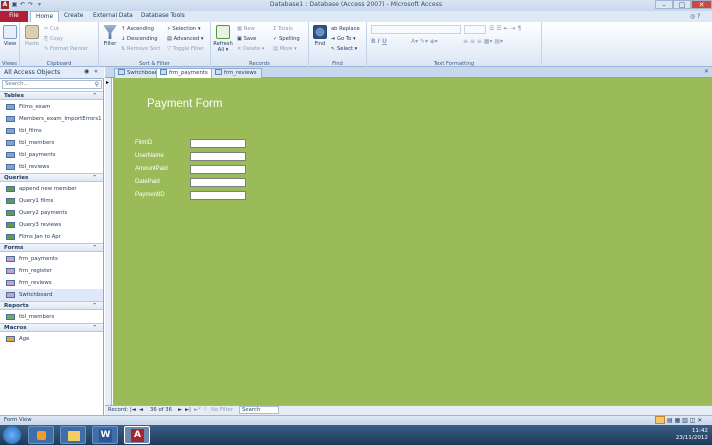 This screenshot has width=712, height=445. What do you see at coordinates (51, 131) in the screenshot?
I see `nav-item: tbl_films` at bounding box center [51, 131].